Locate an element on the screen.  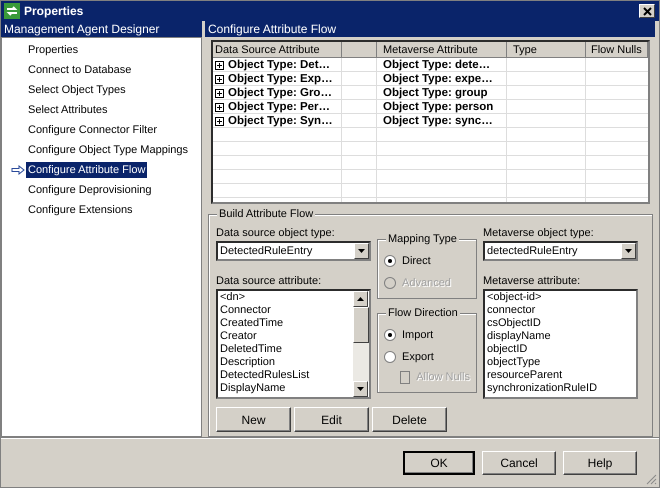
metaverse-attribute-list: <object-id> connector csObjectID displayName objectID objectType resourceParent synchronizationRuleID is located at coordinates (560, 344).